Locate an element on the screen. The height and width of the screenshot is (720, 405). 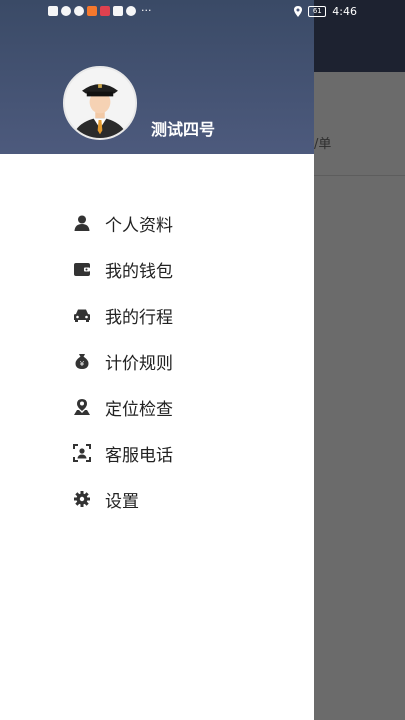
gear-icon is located at coordinates (82, 499).